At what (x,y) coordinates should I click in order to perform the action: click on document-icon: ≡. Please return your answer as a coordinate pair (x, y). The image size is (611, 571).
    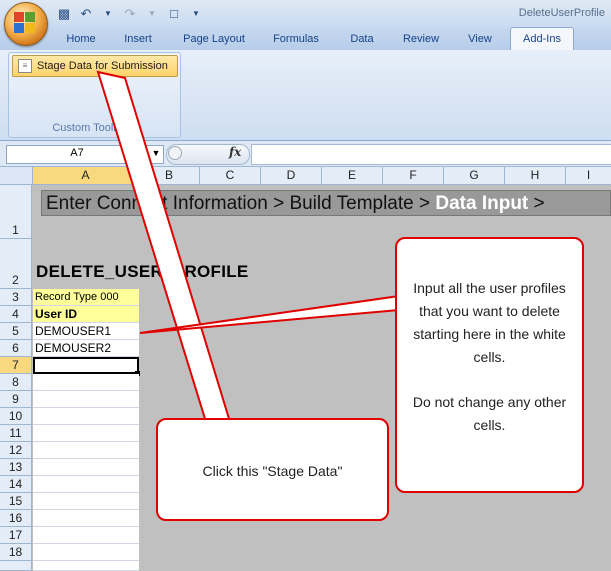
    Looking at the image, I should click on (25, 66).